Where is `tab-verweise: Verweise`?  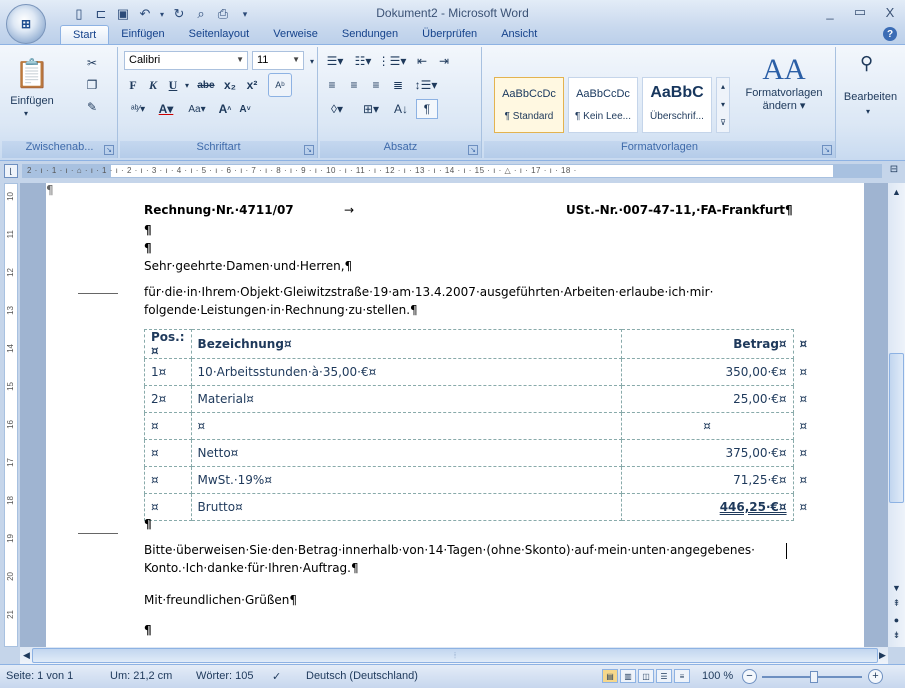 tab-verweise: Verweise is located at coordinates (295, 35).